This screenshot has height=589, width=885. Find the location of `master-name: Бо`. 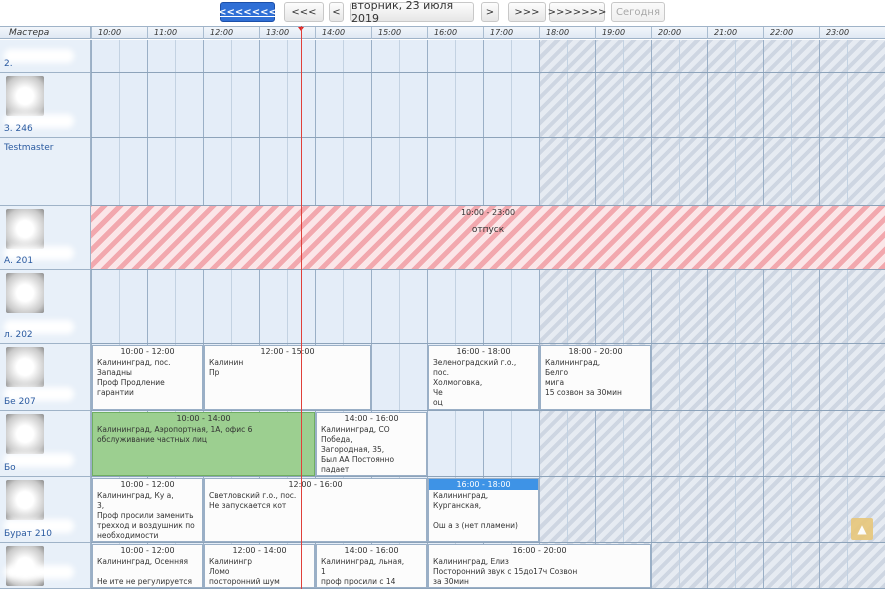

master-name: Бо is located at coordinates (10, 468).